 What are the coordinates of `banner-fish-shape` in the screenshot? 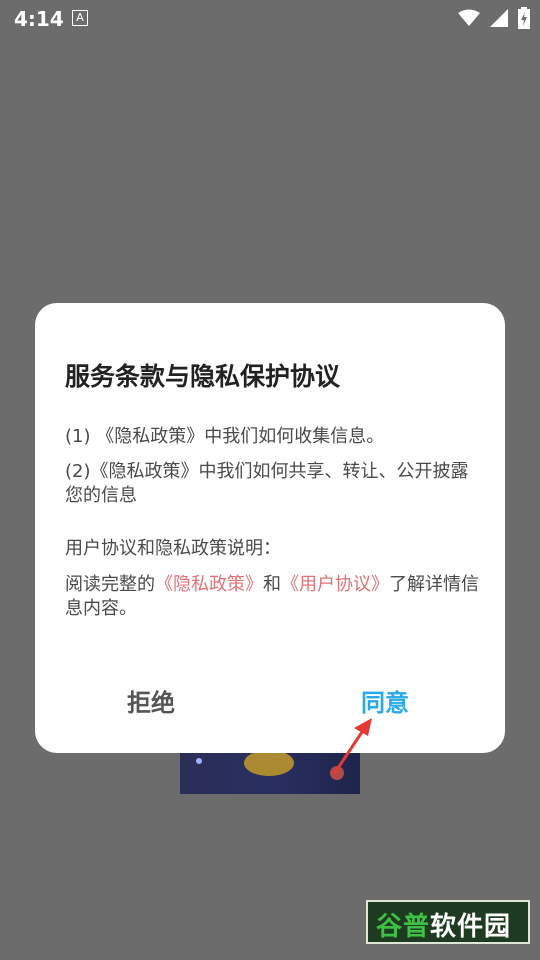 It's located at (269, 763).